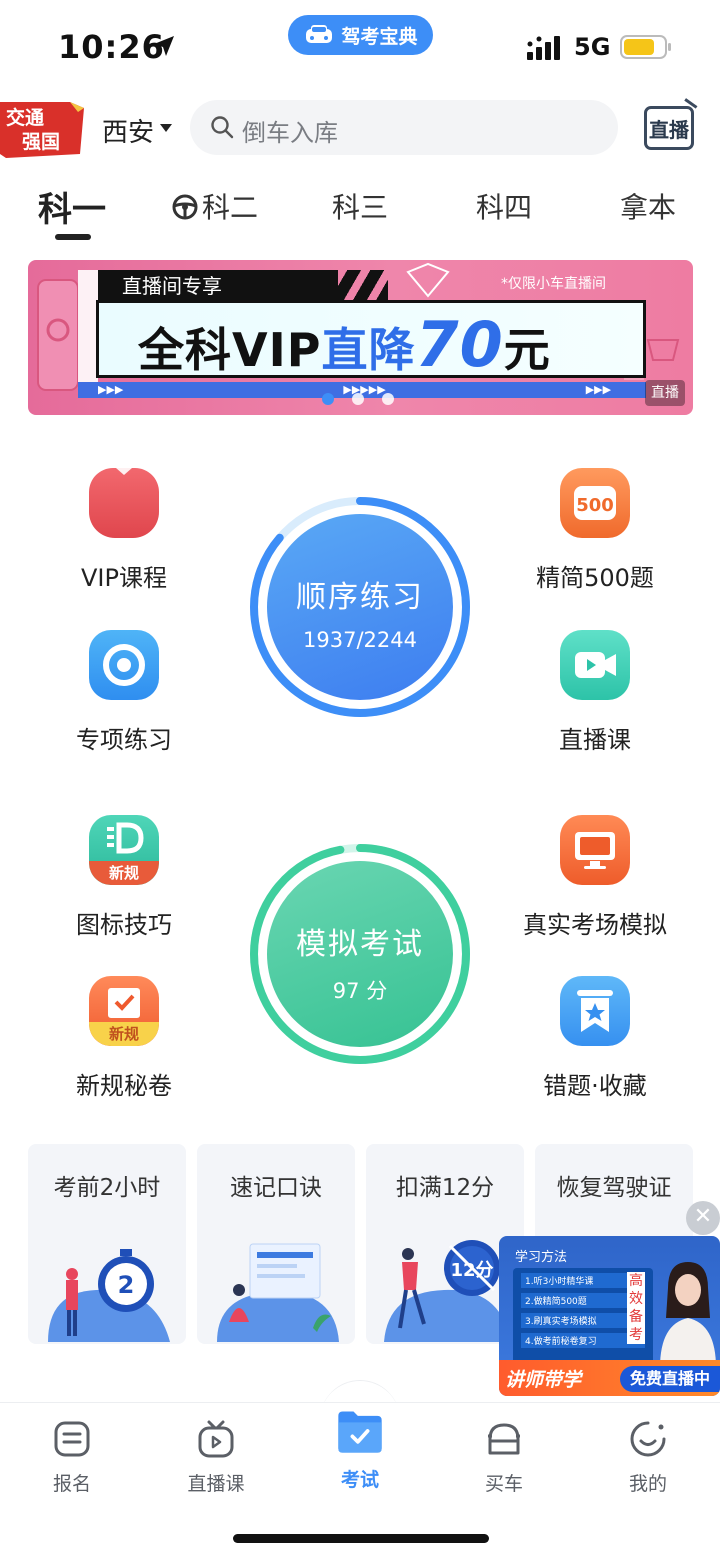 The height and width of the screenshot is (1558, 720). What do you see at coordinates (111, 47) in the screenshot?
I see `status-time: 10:26` at bounding box center [111, 47].